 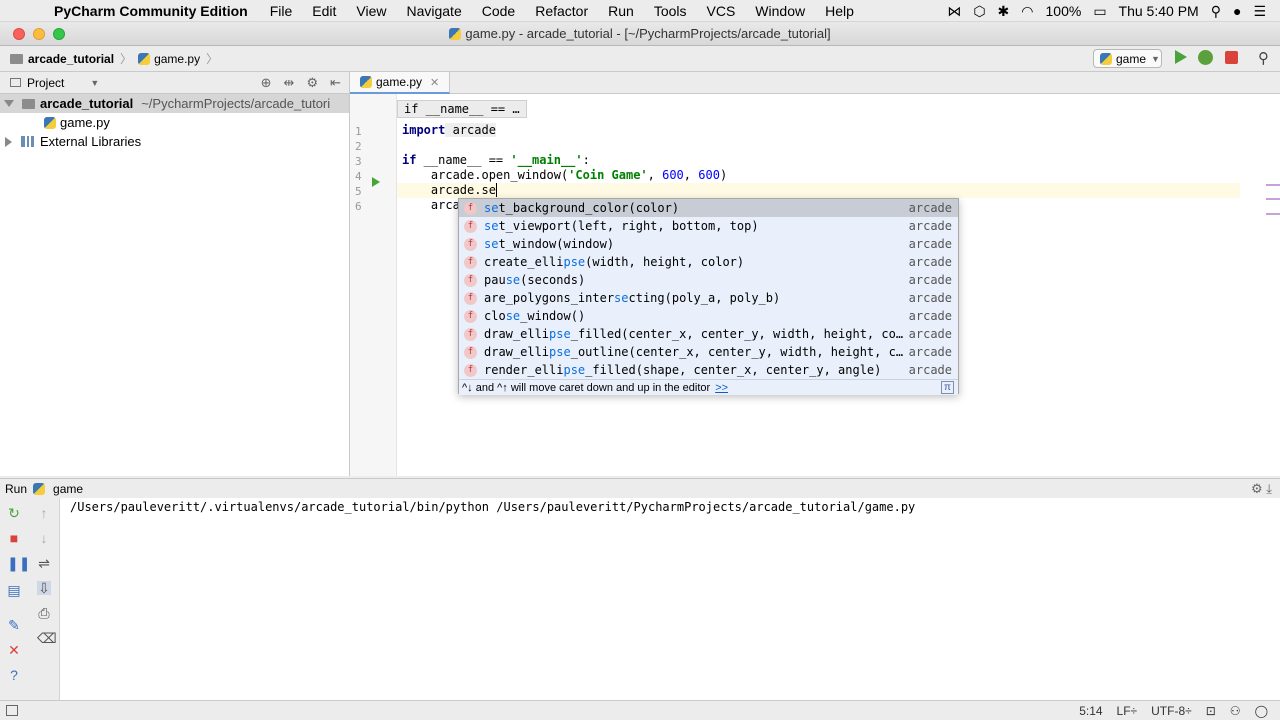 What do you see at coordinates (47, 638) in the screenshot?
I see `trash-icon: ⌫` at bounding box center [47, 638].